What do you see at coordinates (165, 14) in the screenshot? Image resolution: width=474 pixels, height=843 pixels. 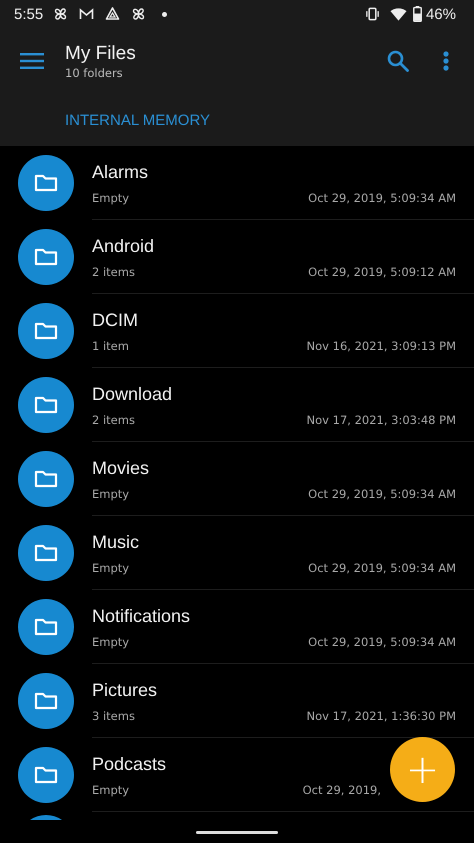 I see `notification-dot` at bounding box center [165, 14].